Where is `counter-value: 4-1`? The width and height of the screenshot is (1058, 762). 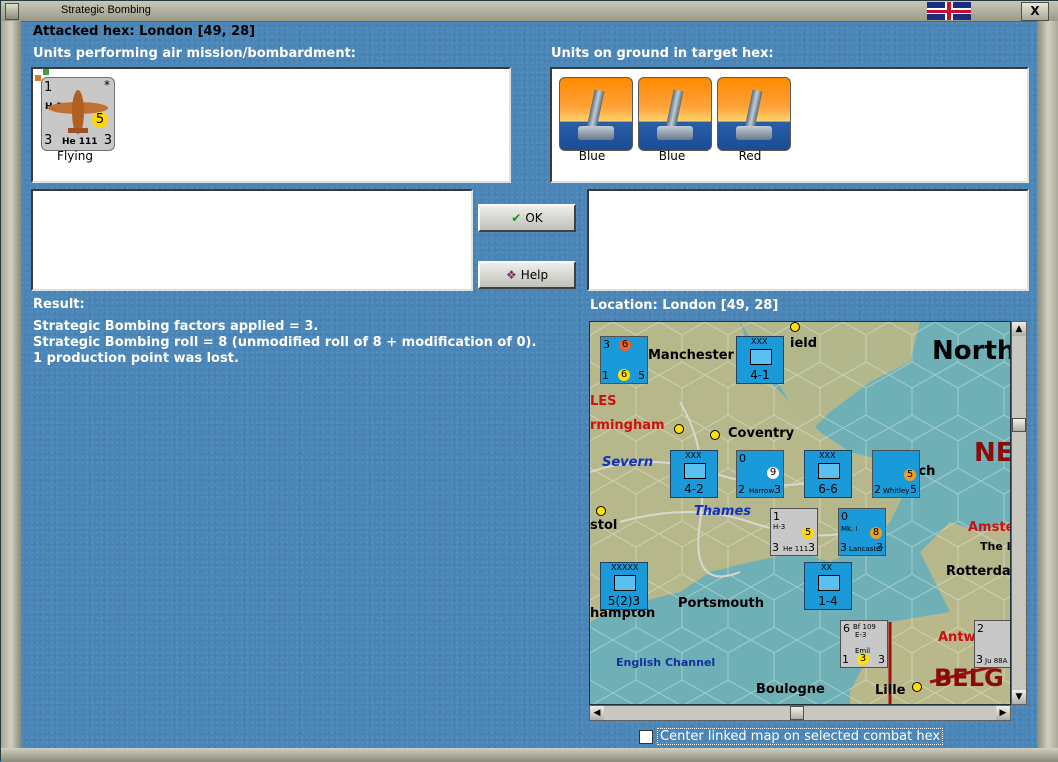
counter-value: 4-1 is located at coordinates (760, 375).